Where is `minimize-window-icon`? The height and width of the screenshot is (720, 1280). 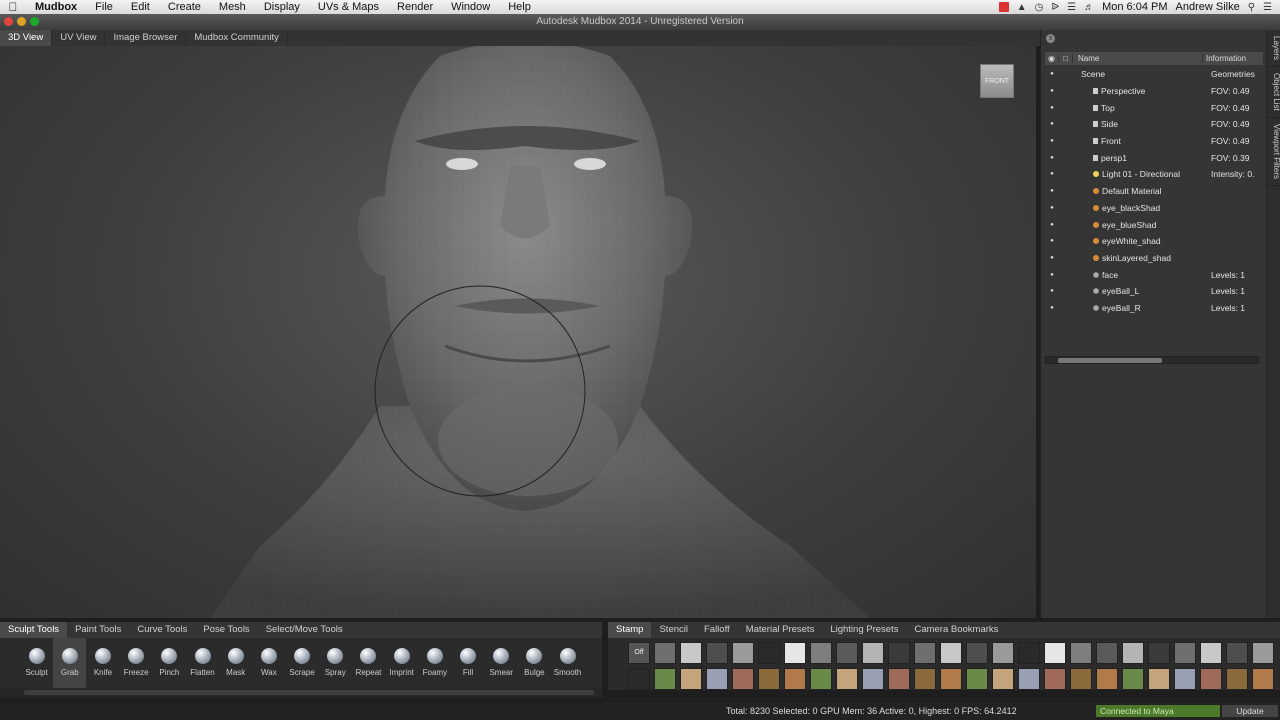 minimize-window-icon is located at coordinates (21, 21).